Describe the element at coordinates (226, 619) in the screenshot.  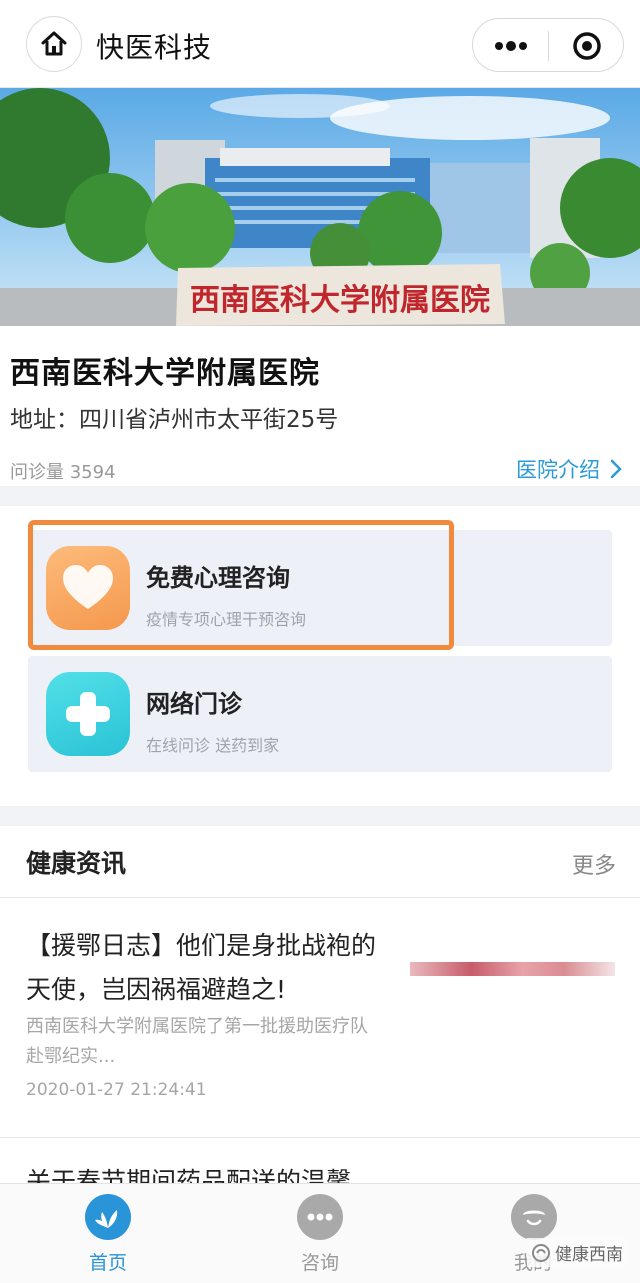
I see `service-subtitle: 疫情专项心理干预咨询` at that location.